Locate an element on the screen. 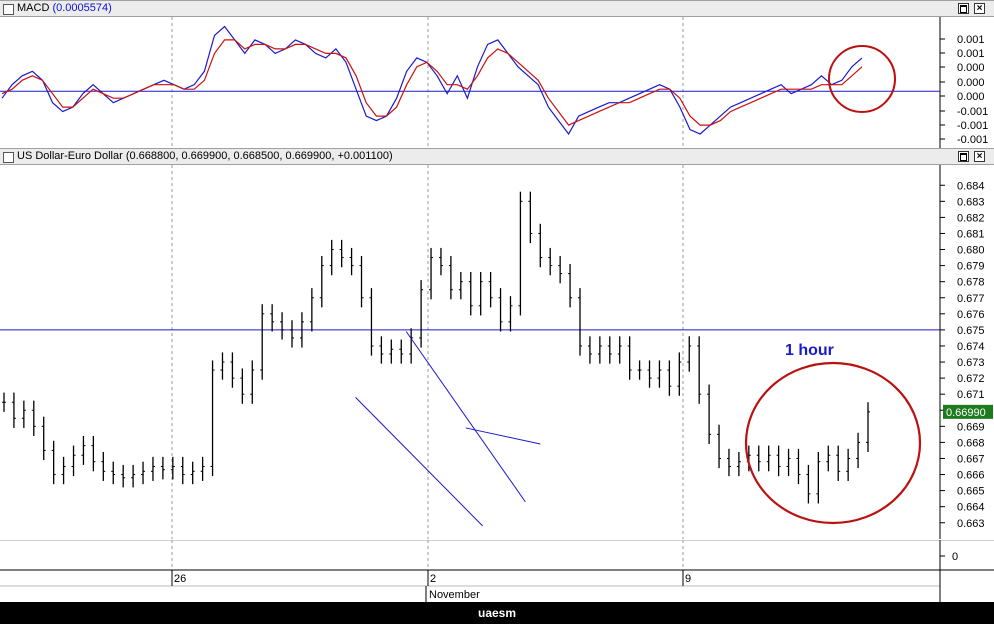 Image resolution: width=994 pixels, height=624 pixels. price-tick-label-3: 0.666 is located at coordinates (971, 476).